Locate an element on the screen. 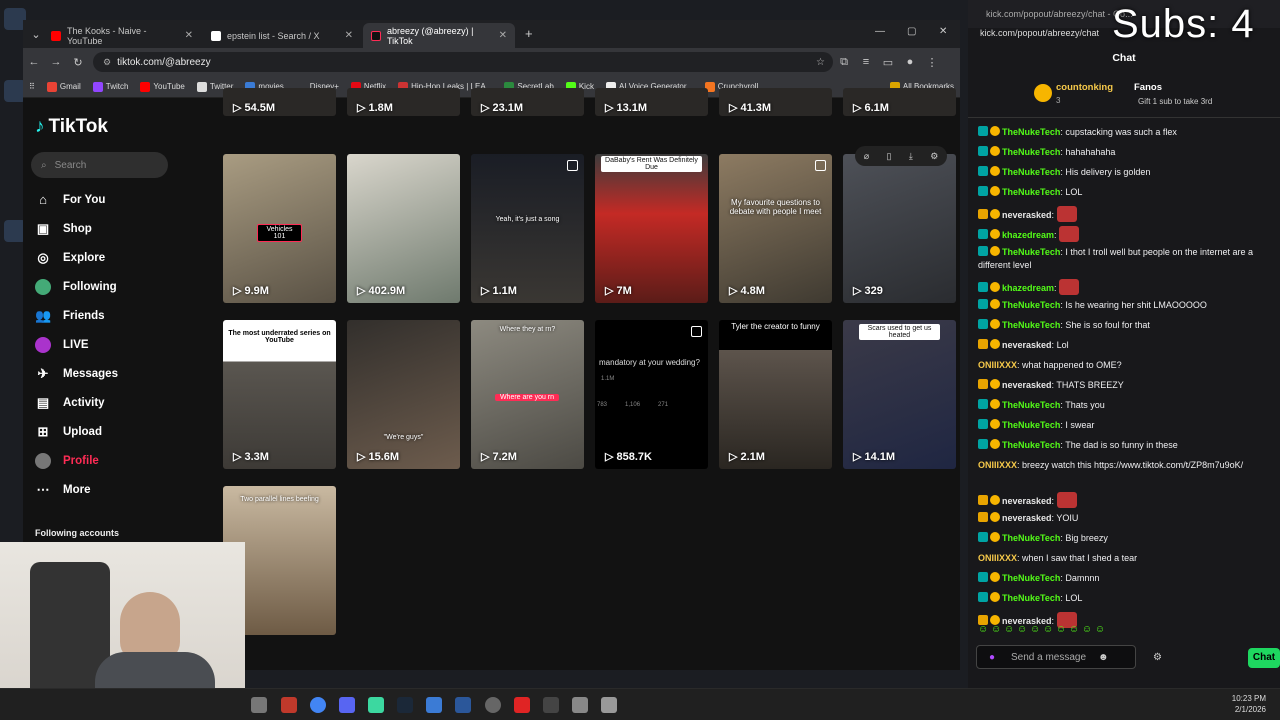  back-icon: ← is located at coordinates (34, 62).